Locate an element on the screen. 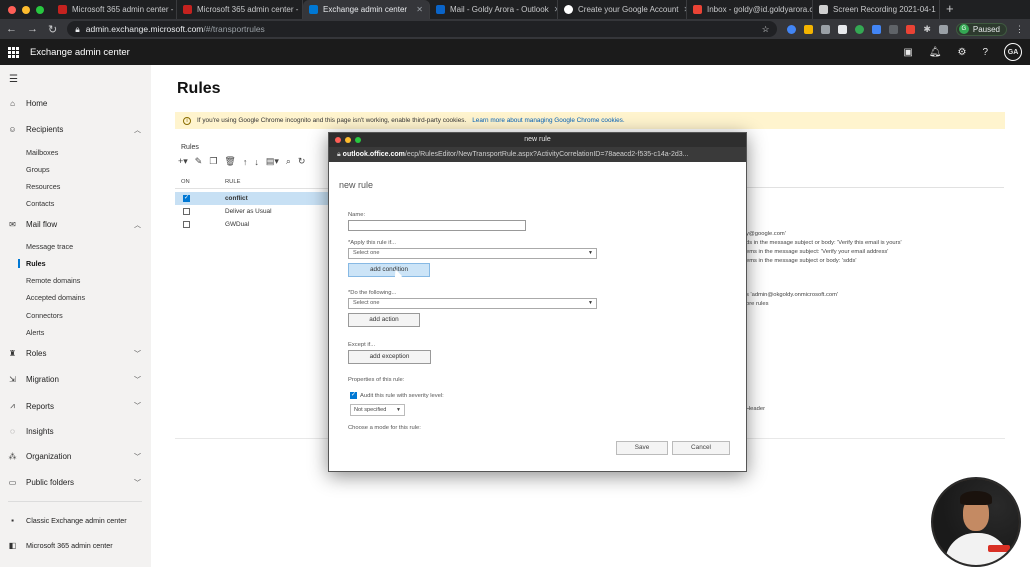 The width and height of the screenshot is (1030, 567). monitor-icon: ▣ is located at coordinates (907, 52).